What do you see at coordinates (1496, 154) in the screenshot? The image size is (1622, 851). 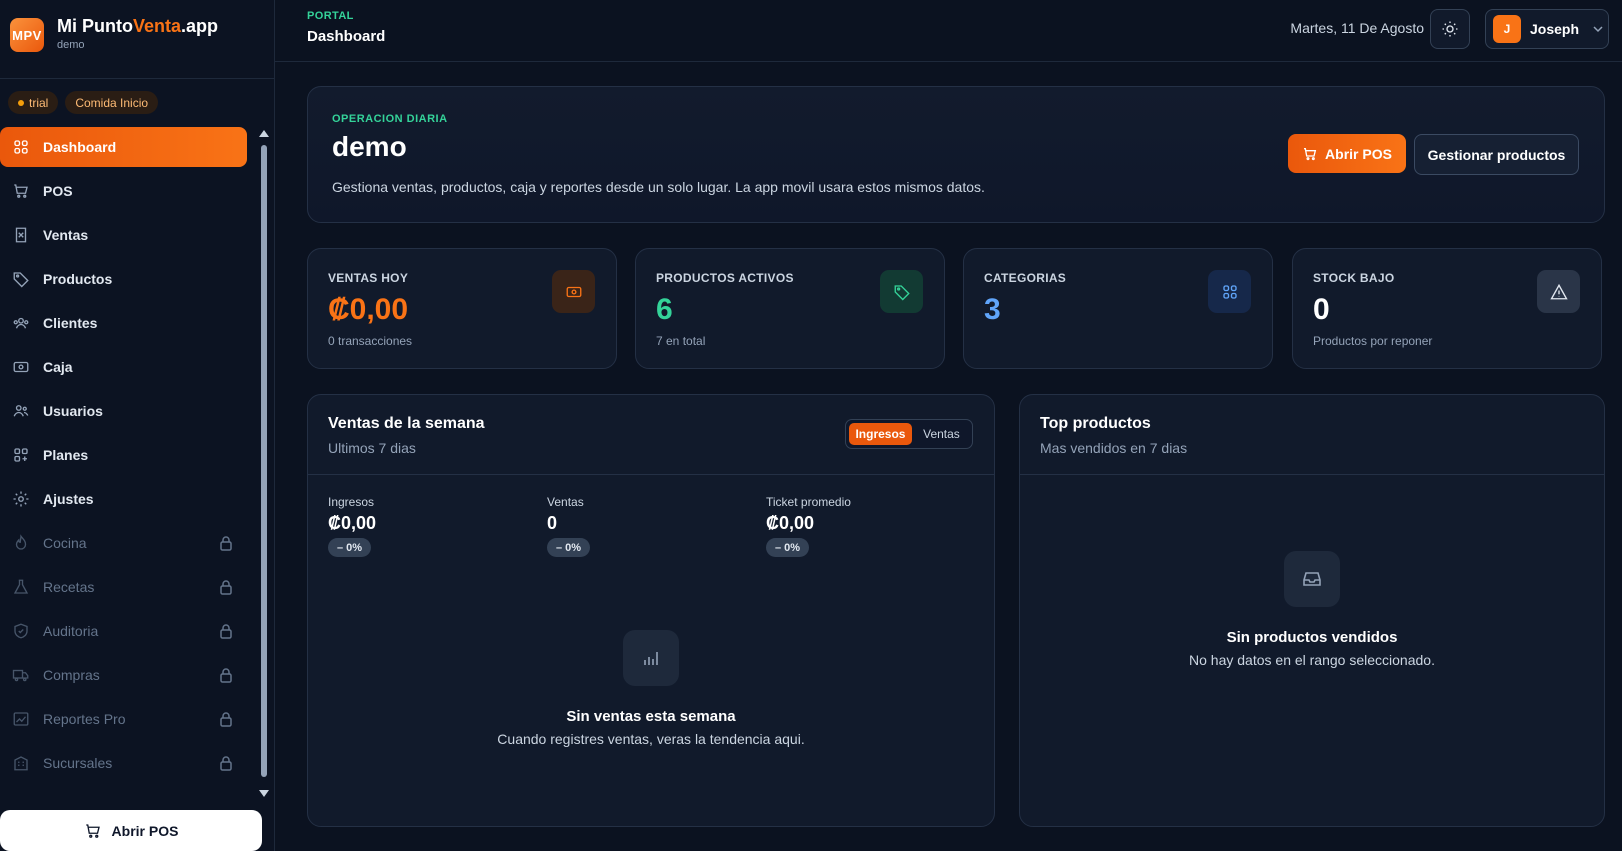 I see `manage-products-button: Gestionar productos` at bounding box center [1496, 154].